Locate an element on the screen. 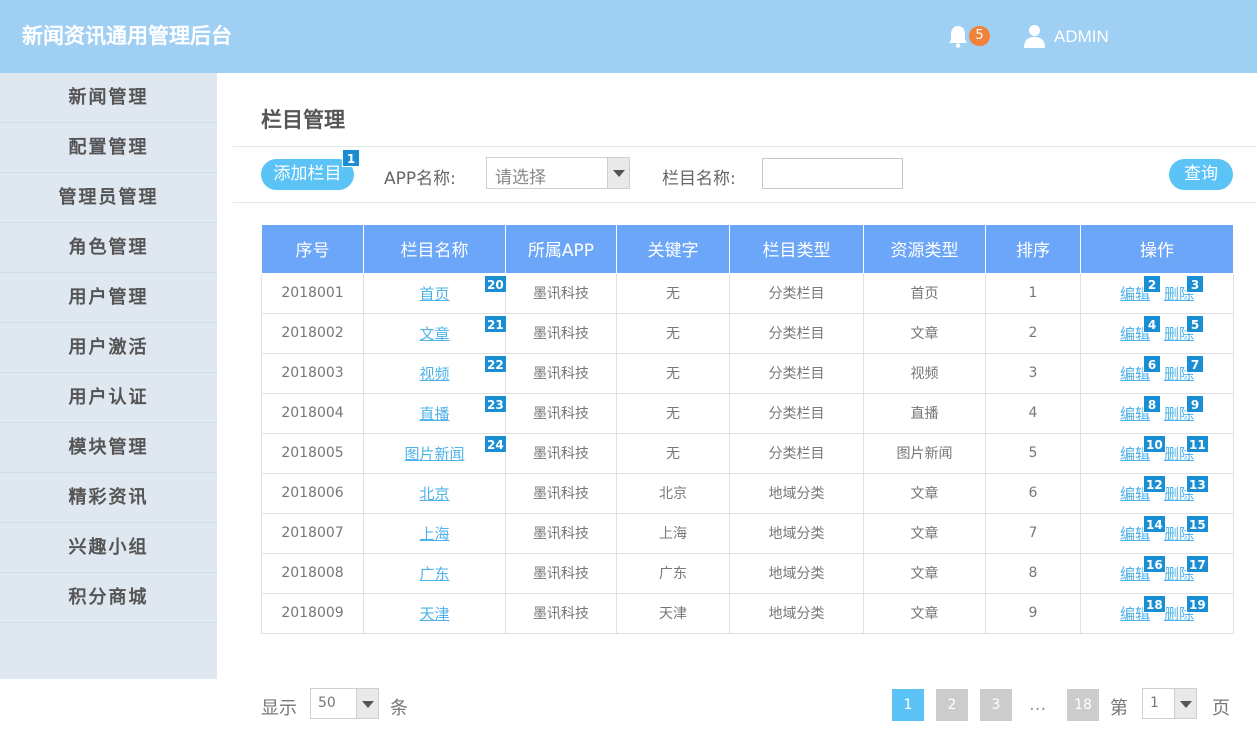 The image size is (1257, 729). cell-id: 2018004 is located at coordinates (312, 413).